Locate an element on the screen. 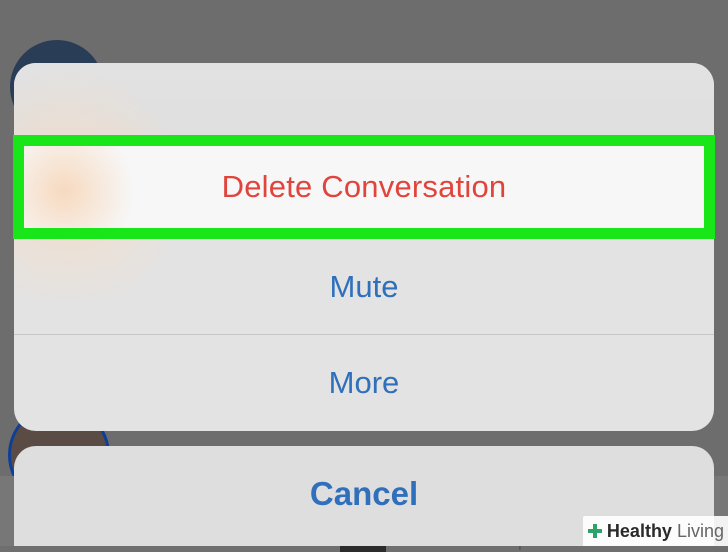  more-label: More is located at coordinates (364, 382).